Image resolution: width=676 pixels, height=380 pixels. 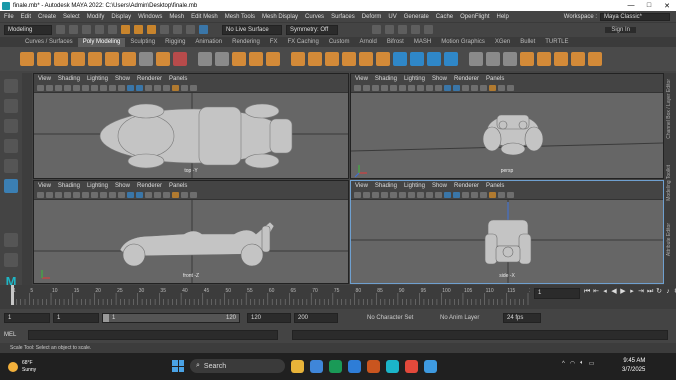 I want to click on shelf-tab-motion-graphics: Motion Graphics, so click(x=463, y=42).